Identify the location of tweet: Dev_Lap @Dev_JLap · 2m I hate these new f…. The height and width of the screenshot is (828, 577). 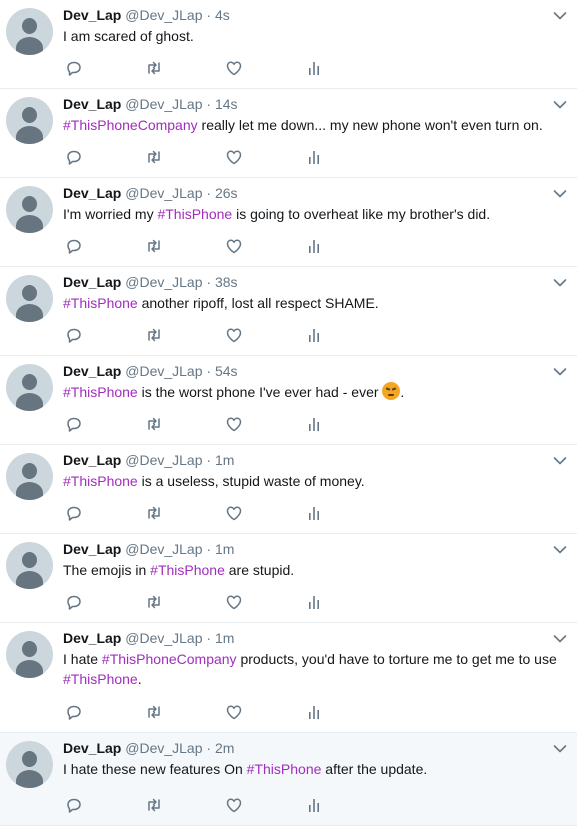
(288, 779).